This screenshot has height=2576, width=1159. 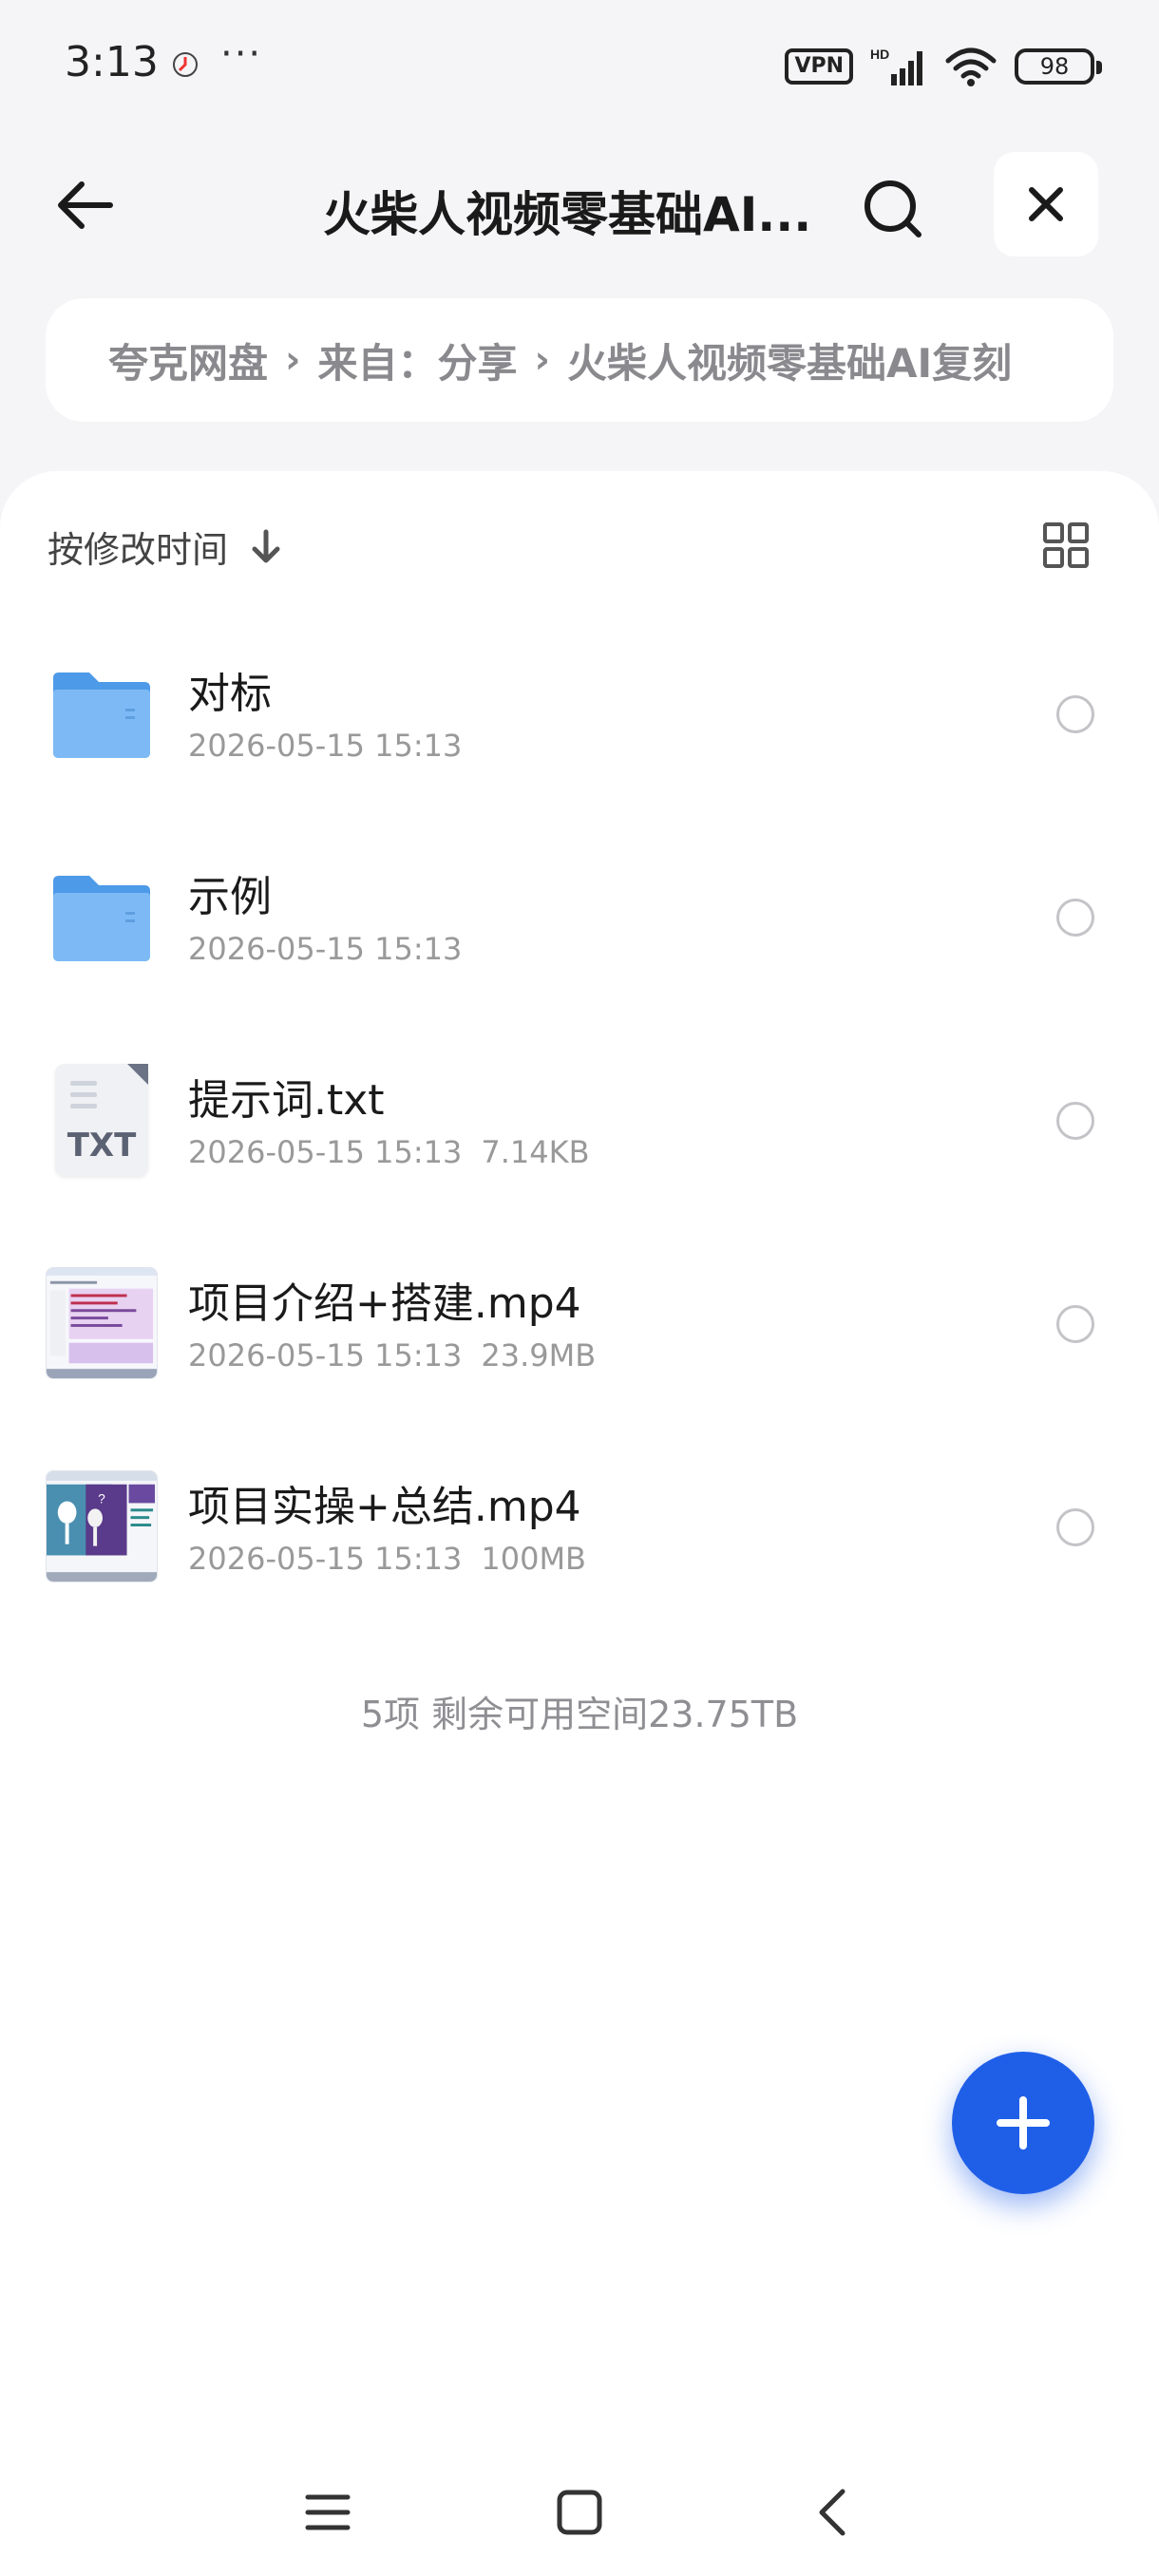 What do you see at coordinates (896, 66) in the screenshot?
I see `signal-icon: HD` at bounding box center [896, 66].